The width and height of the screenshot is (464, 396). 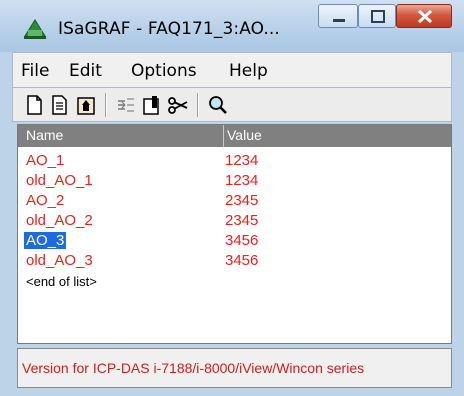 What do you see at coordinates (34, 105) in the screenshot?
I see `new-icon` at bounding box center [34, 105].